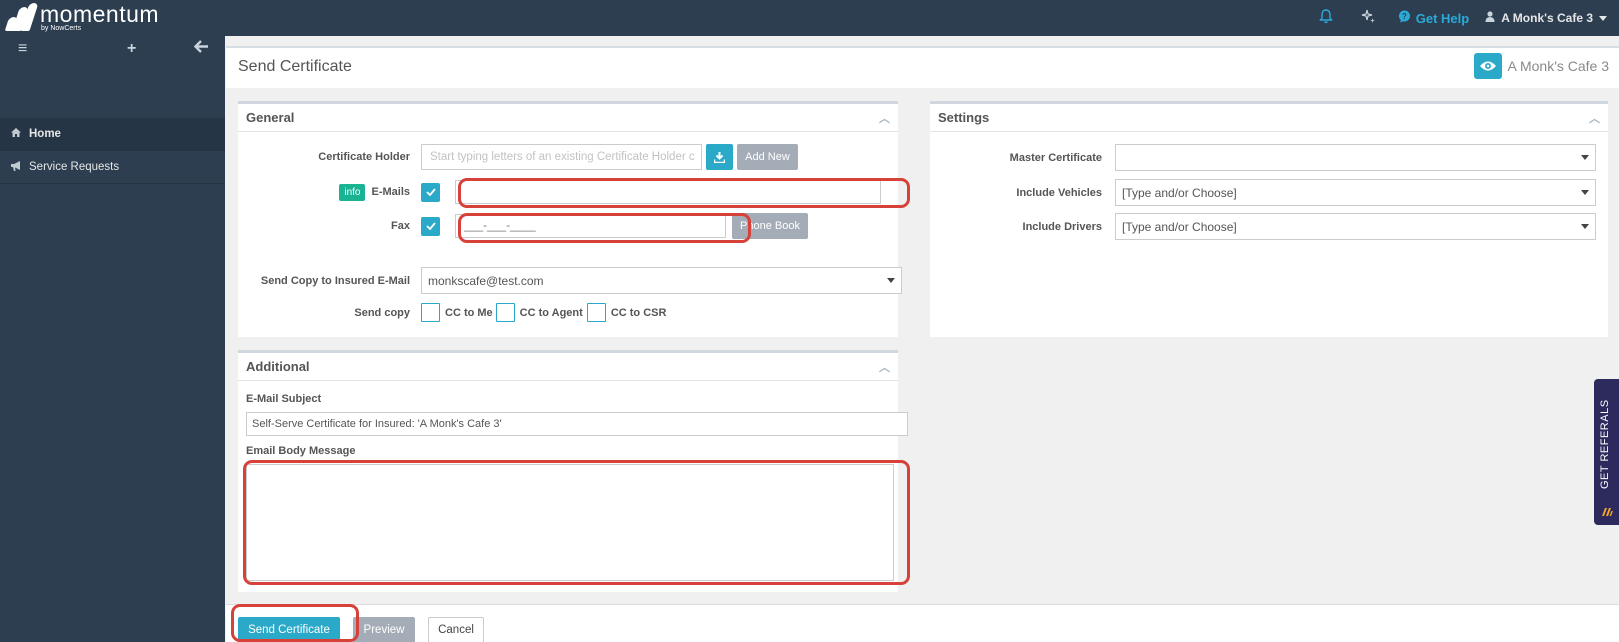  I want to click on megaphone-icon, so click(20, 167).